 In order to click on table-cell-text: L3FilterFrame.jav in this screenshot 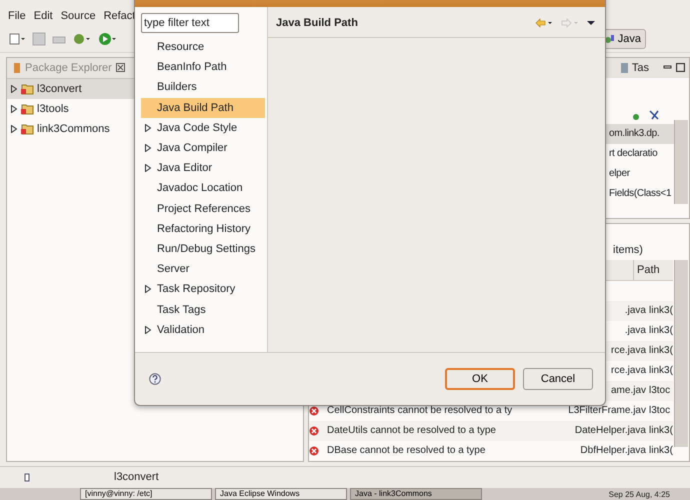, I will do `click(607, 410)`.